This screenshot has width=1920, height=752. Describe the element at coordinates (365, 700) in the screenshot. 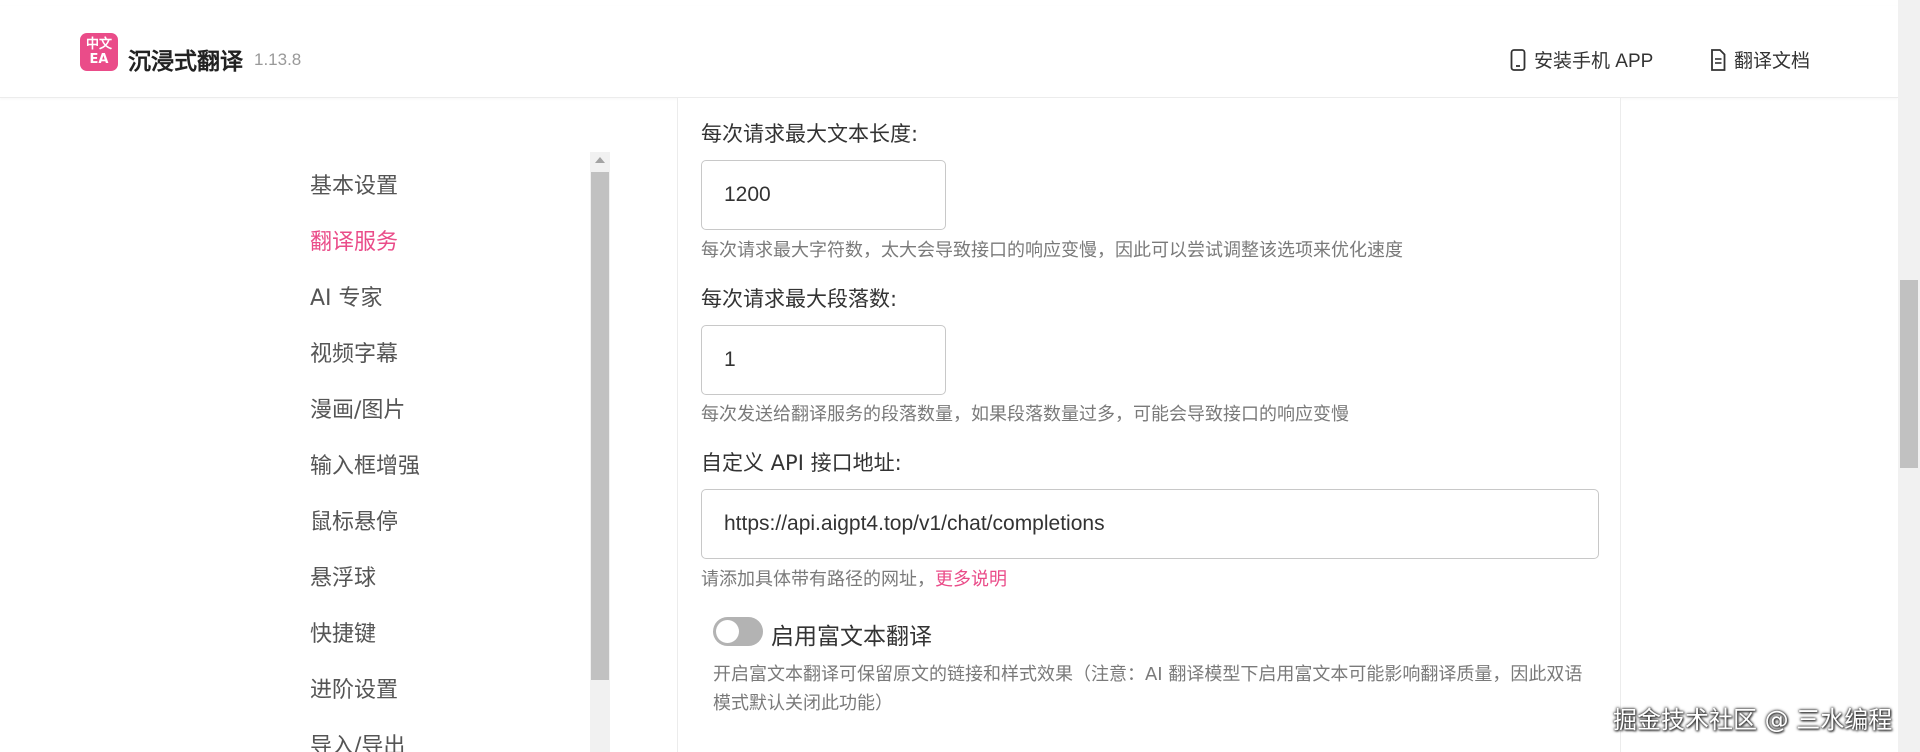

I see `sidebar-item-advanced: 进阶设置` at that location.